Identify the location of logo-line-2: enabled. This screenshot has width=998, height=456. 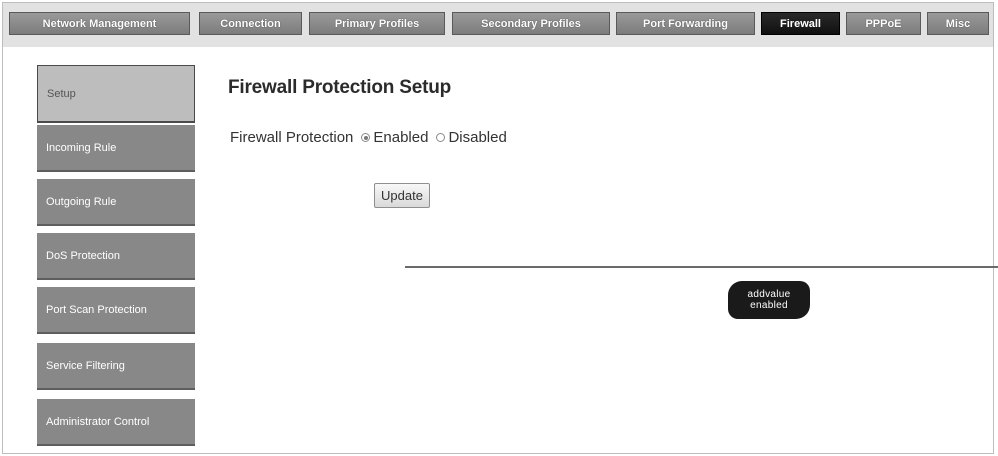
(769, 305).